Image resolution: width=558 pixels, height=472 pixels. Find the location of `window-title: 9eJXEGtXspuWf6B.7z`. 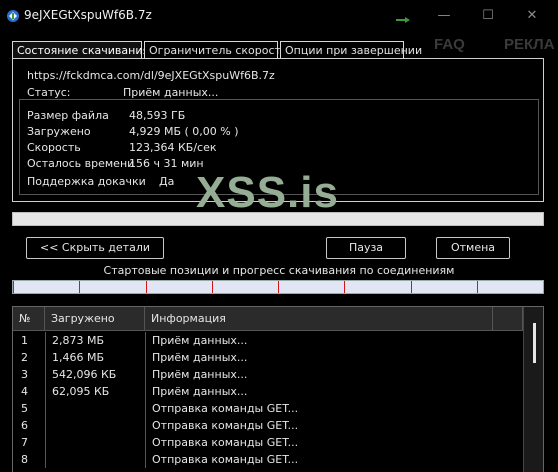

window-title: 9eJXEGtXspuWf6B.7z is located at coordinates (88, 15).